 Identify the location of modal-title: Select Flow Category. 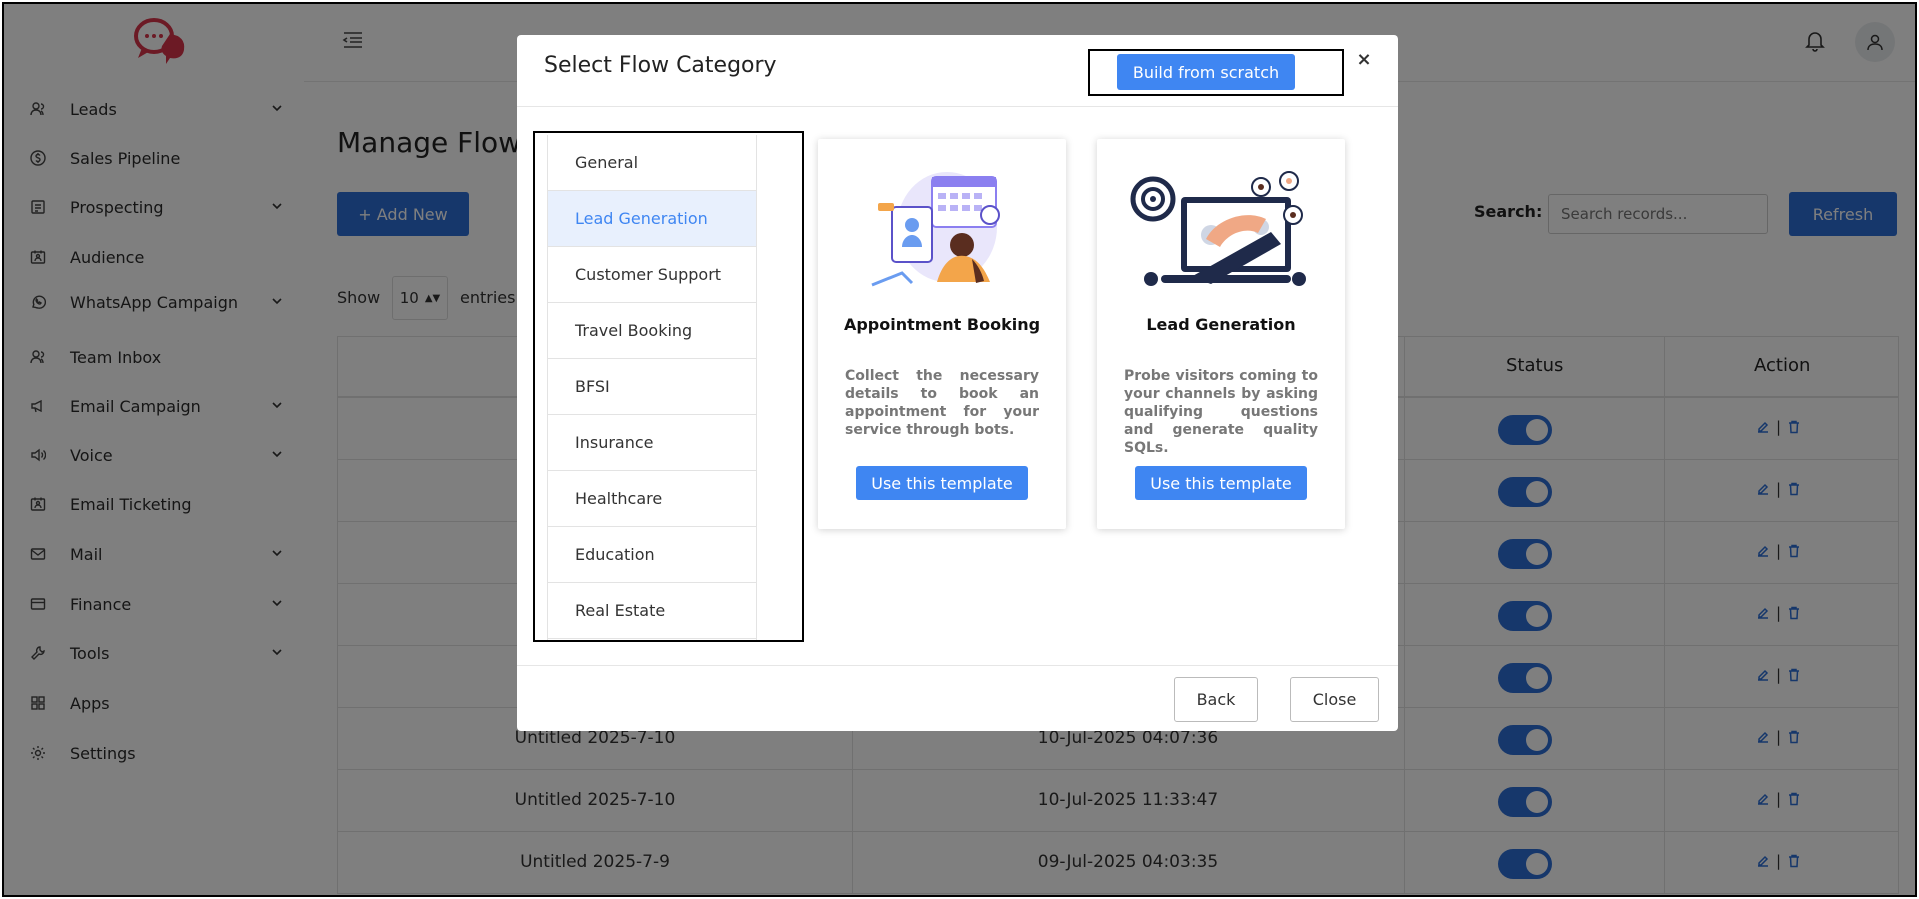
(660, 65).